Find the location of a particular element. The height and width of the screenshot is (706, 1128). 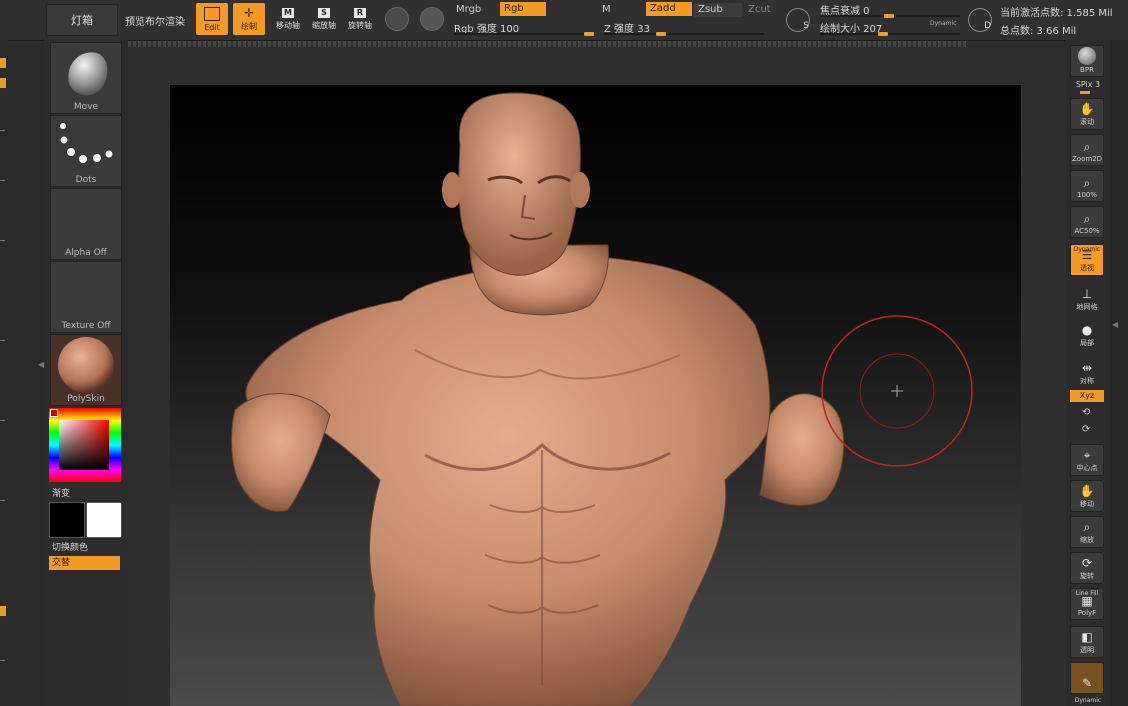

edge-marker is located at coordinates (3, 83).